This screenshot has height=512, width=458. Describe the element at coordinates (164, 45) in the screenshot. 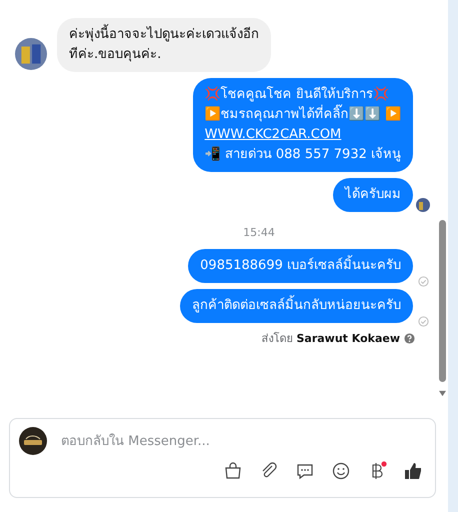

I see `message-bubble: ค่ะพุ่งนี้อาจจะไปดูนะค่ะเดวแจ้งอีก ทีค่ะ.ขอบคุนค่ะ.` at that location.